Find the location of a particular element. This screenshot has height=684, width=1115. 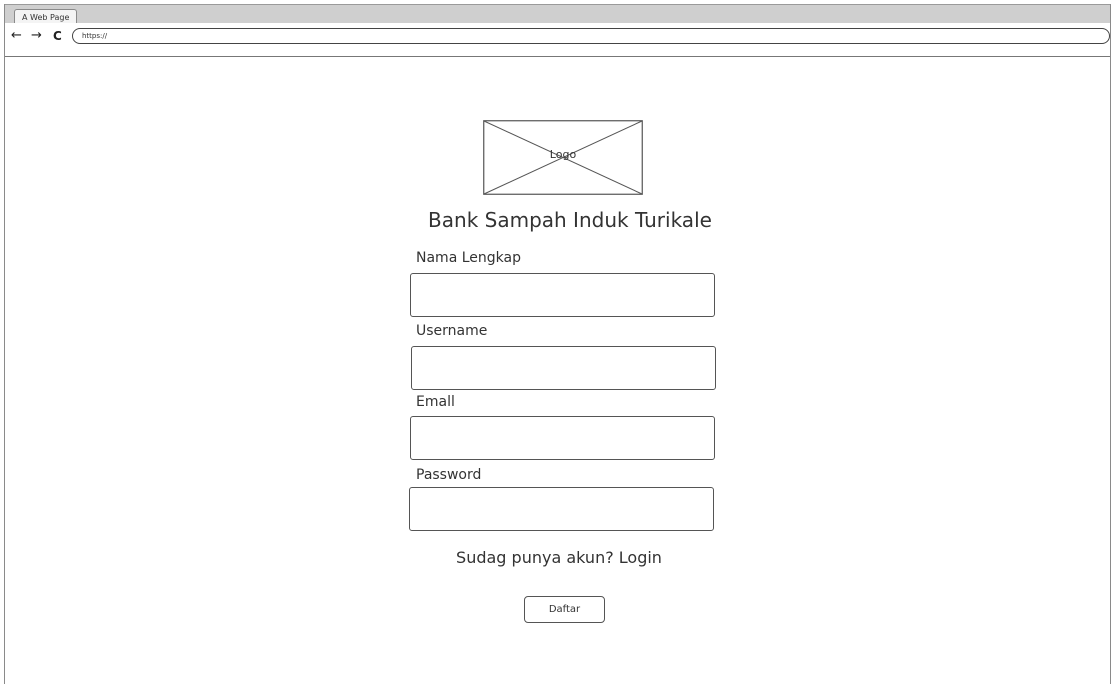

logo-placeholder: Logo is located at coordinates (563, 157).